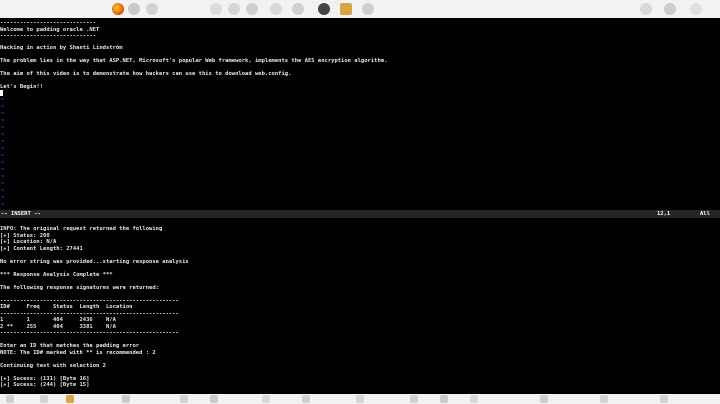 The width and height of the screenshot is (720, 404). I want to click on bottom-taskbar, so click(360, 399).